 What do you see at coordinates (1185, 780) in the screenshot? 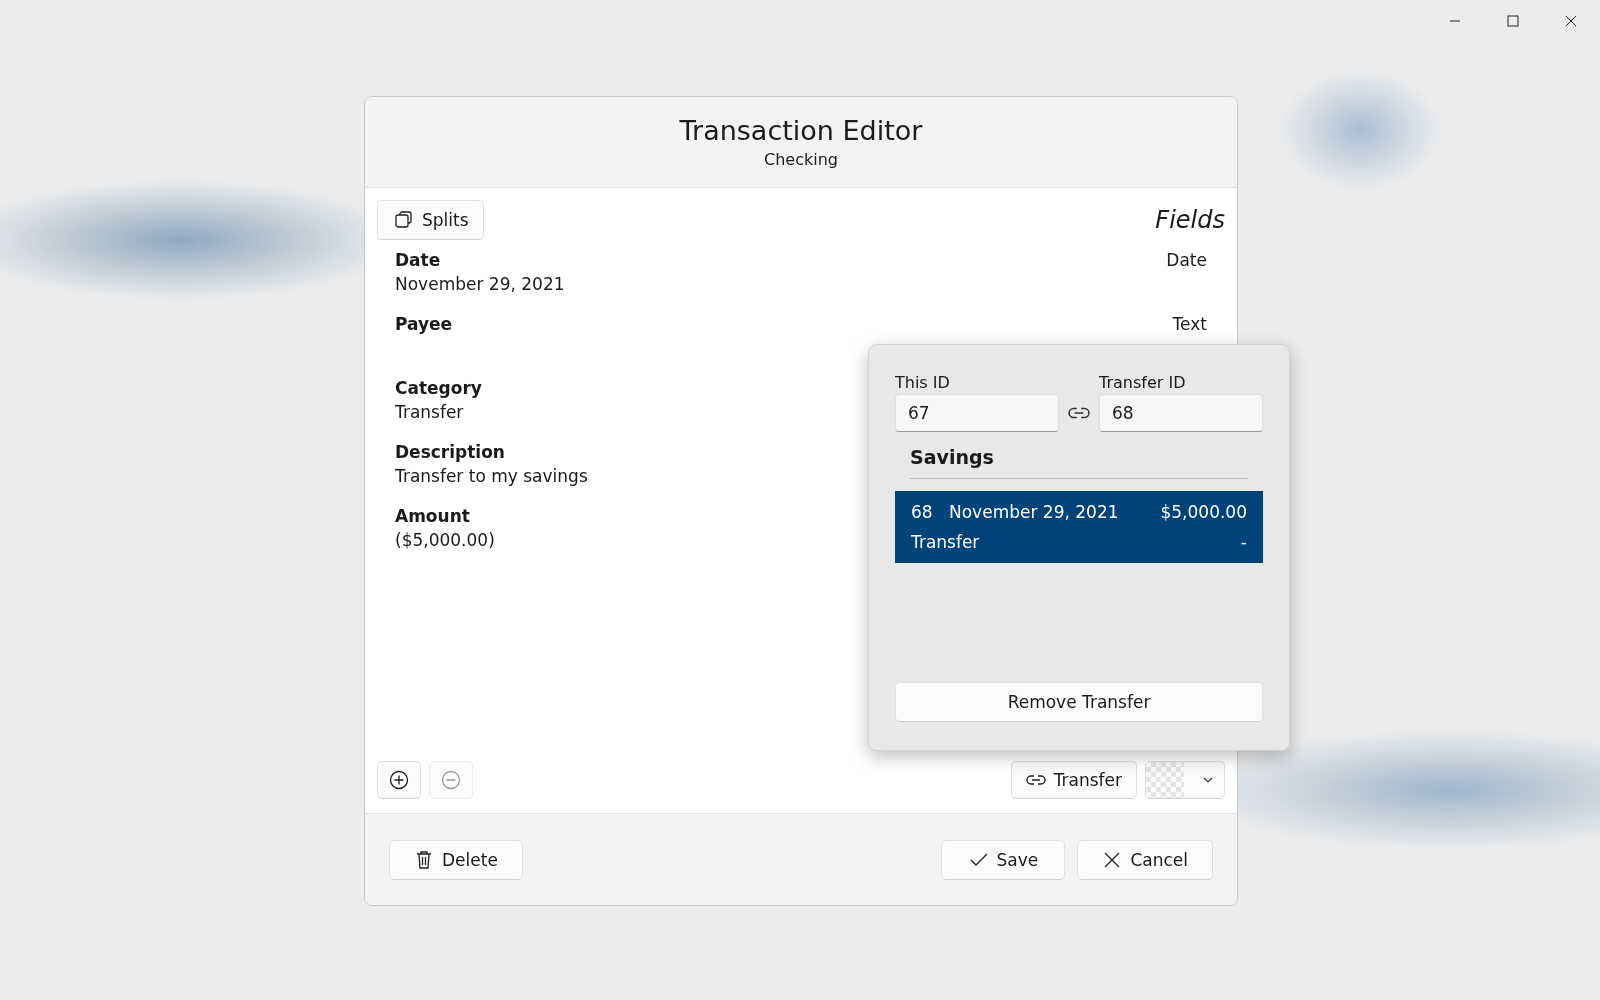
I see `color-picker-button` at bounding box center [1185, 780].